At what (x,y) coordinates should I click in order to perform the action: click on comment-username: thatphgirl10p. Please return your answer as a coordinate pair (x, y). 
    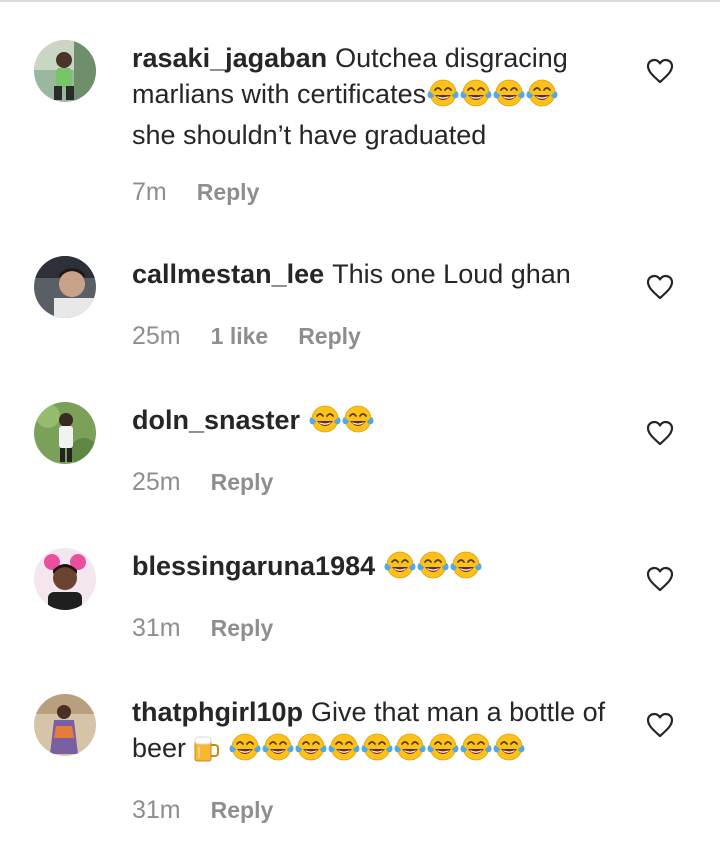
    Looking at the image, I should click on (217, 712).